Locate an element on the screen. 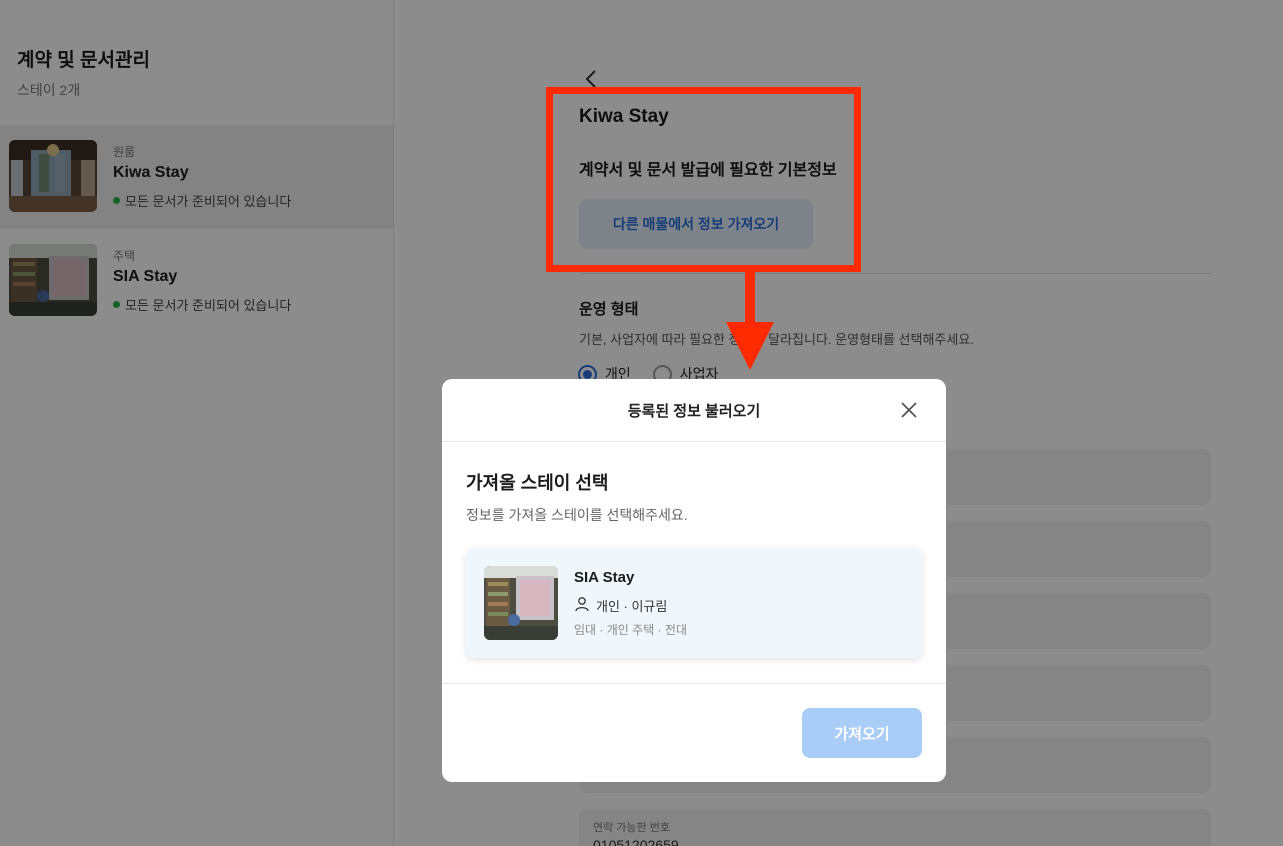 The image size is (1283, 846). stay-card-owner-text: 개인 · 이규림 is located at coordinates (632, 606).